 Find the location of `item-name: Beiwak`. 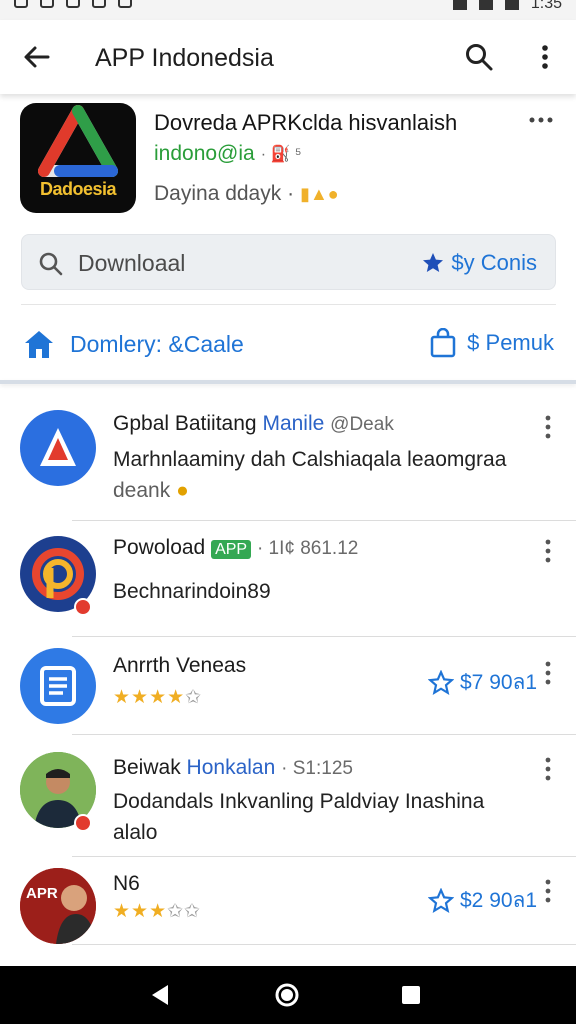

item-name: Beiwak is located at coordinates (147, 767).